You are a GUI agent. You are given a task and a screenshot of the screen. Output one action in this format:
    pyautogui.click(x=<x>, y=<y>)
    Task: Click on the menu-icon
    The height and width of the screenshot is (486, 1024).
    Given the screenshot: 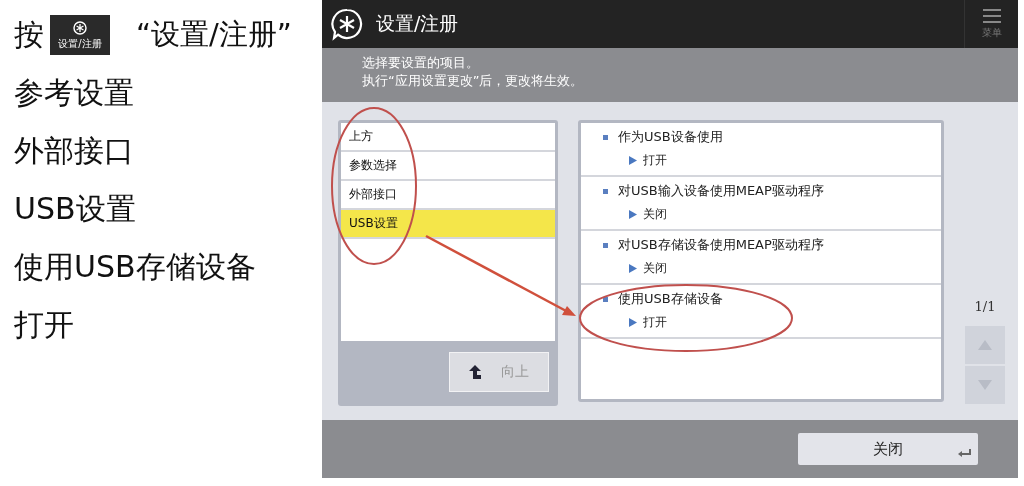 What is the action you would take?
    pyautogui.click(x=991, y=15)
    